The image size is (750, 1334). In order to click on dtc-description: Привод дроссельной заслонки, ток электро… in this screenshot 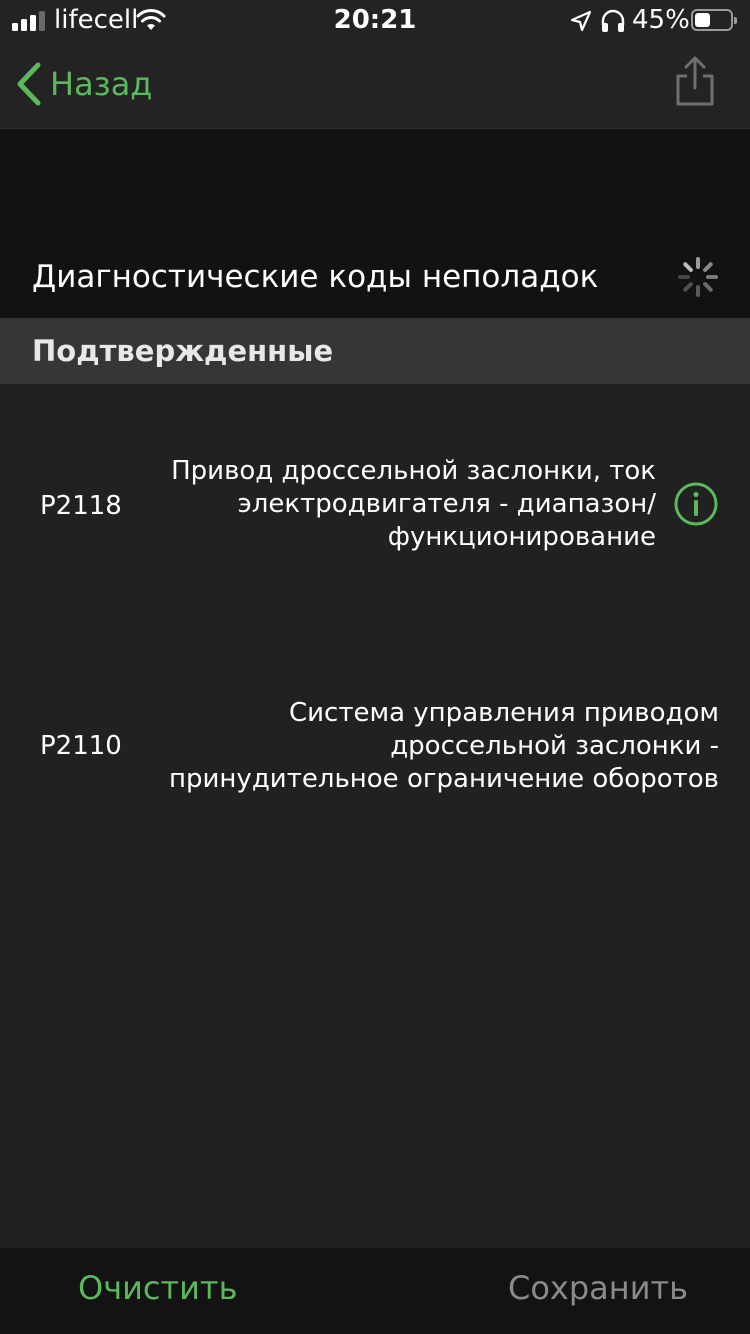, I will do `click(413, 504)`.